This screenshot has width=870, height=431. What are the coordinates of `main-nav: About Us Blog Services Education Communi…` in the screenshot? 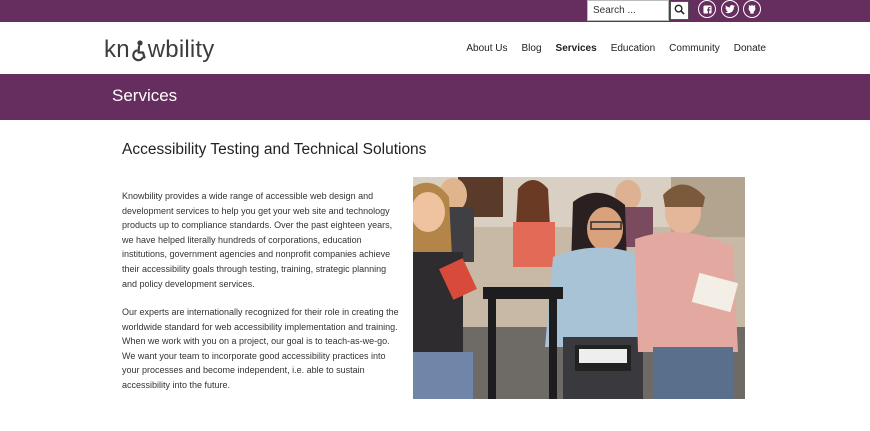 It's located at (616, 48).